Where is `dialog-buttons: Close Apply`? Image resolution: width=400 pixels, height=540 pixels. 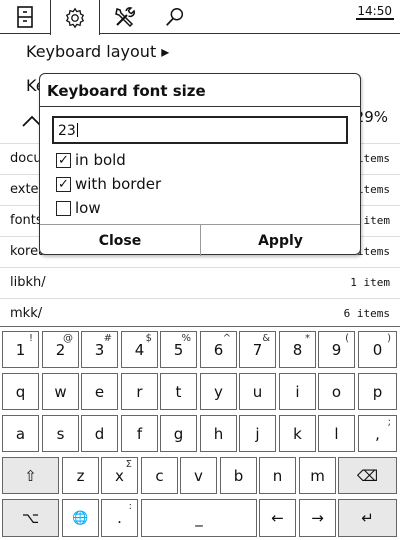 dialog-buttons: Close Apply is located at coordinates (200, 240).